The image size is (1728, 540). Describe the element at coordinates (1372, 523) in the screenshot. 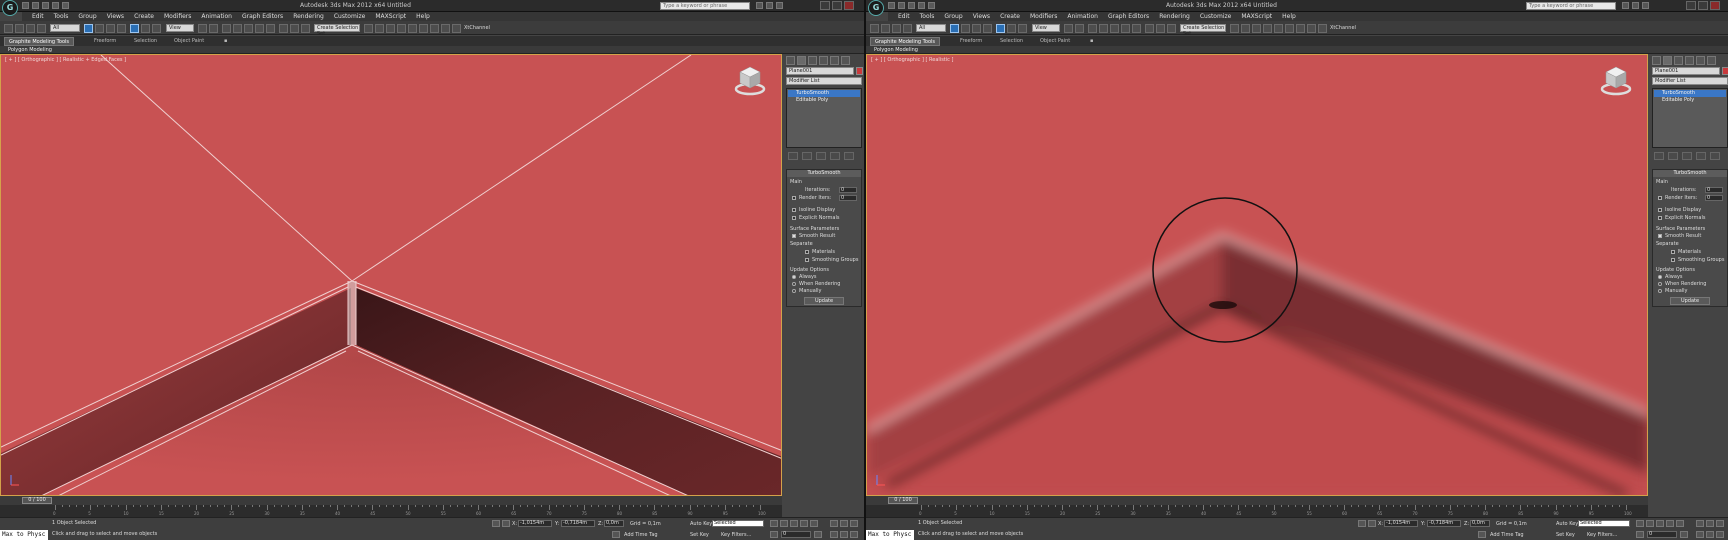

I see `absolute-mode-icon` at that location.